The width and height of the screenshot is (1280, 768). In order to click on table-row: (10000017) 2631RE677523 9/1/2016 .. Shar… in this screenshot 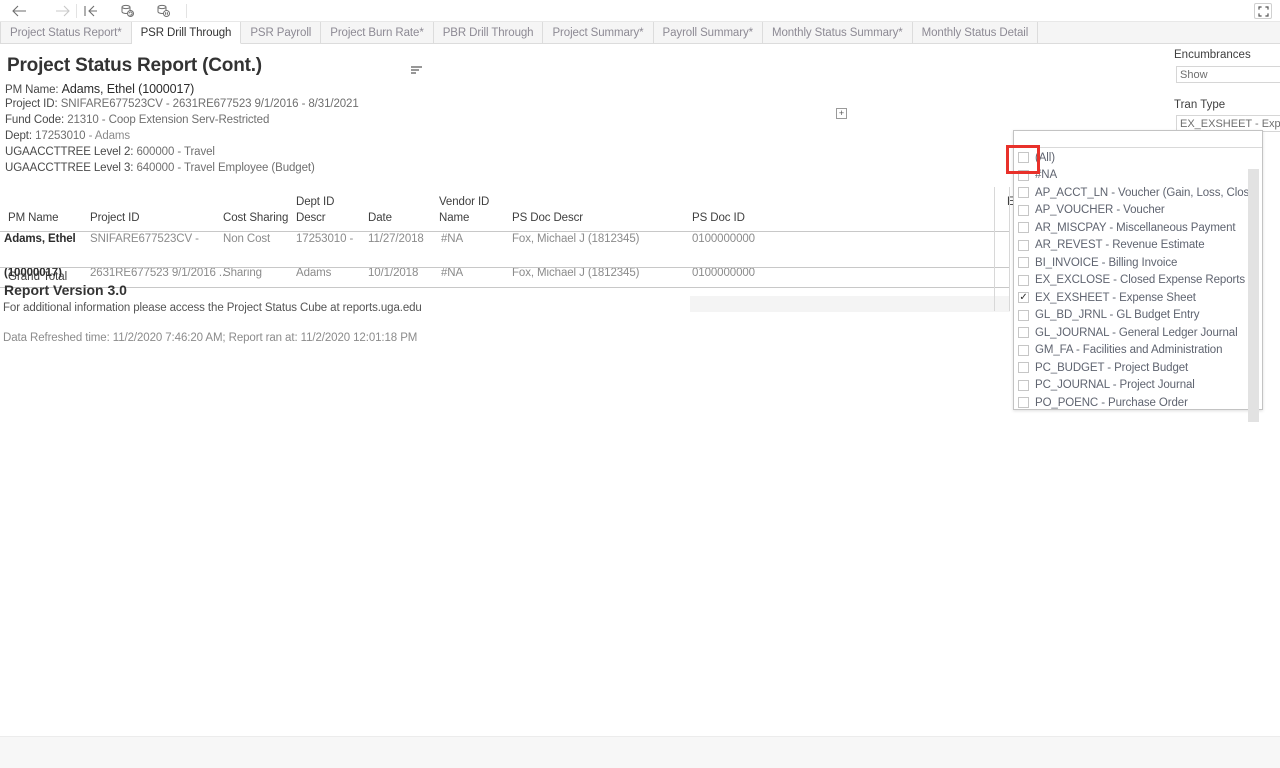, I will do `click(505, 275)`.